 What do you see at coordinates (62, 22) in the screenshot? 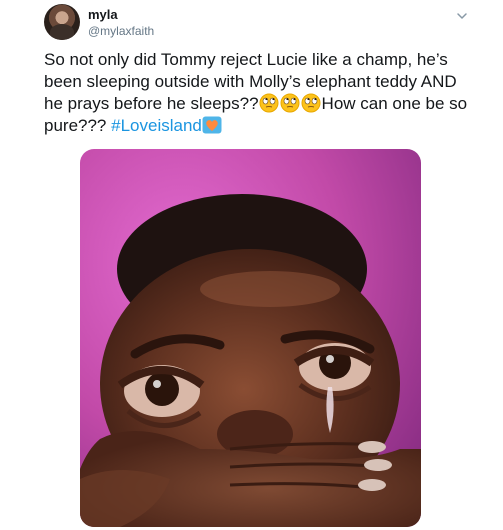
I see `avatar` at bounding box center [62, 22].